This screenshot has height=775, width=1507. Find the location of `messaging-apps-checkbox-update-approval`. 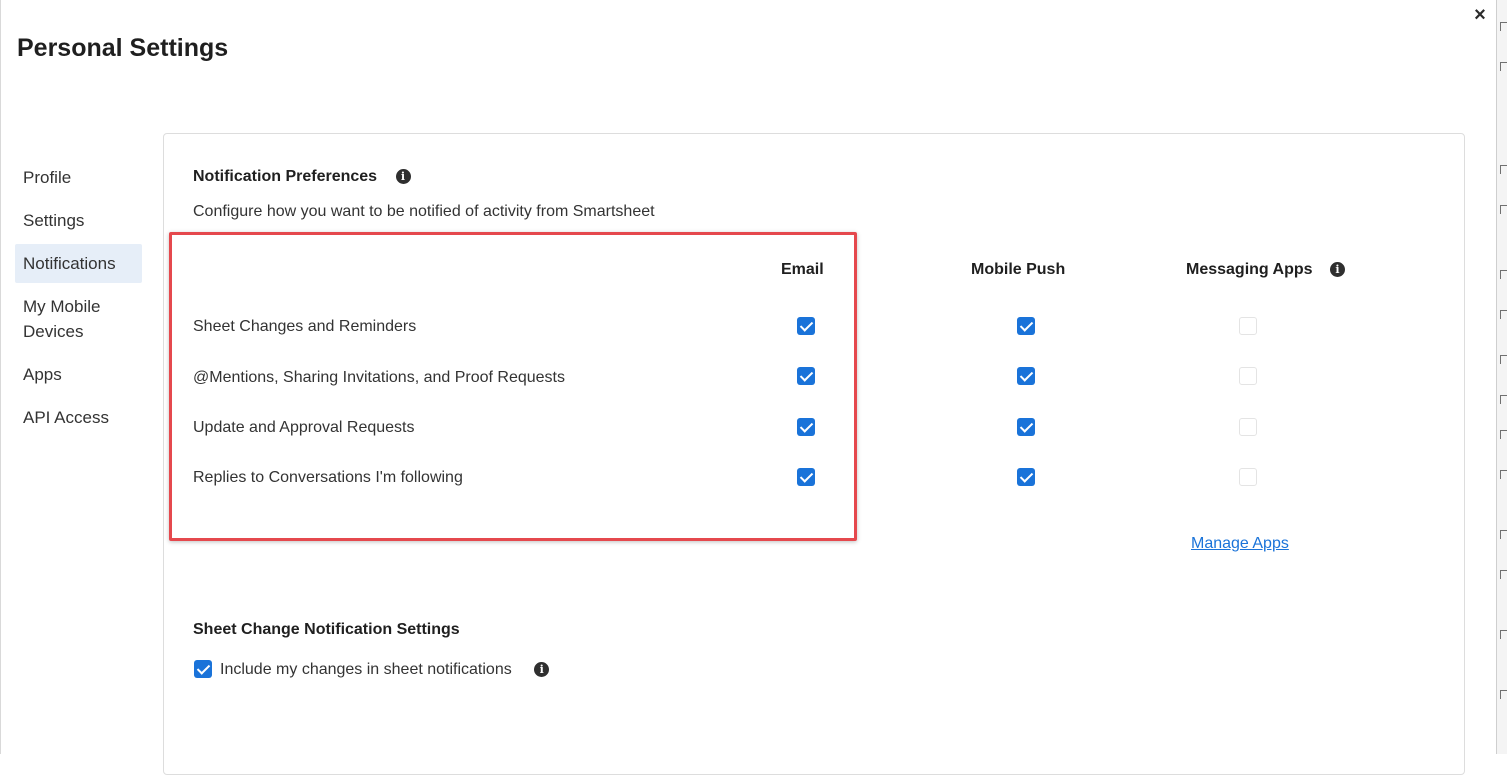

messaging-apps-checkbox-update-approval is located at coordinates (1248, 427).